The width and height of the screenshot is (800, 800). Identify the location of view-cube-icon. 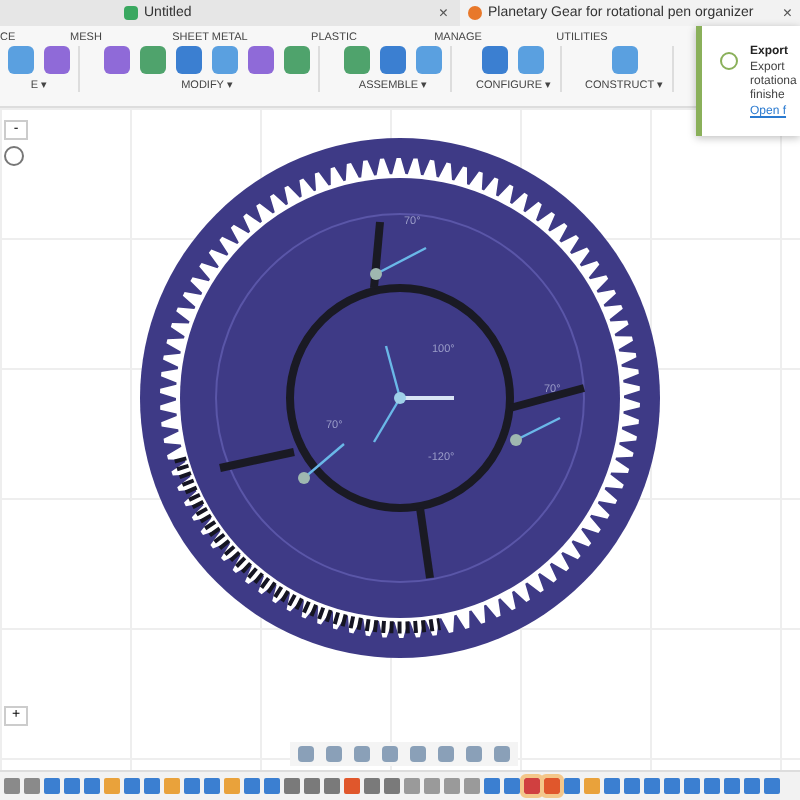
(14, 156).